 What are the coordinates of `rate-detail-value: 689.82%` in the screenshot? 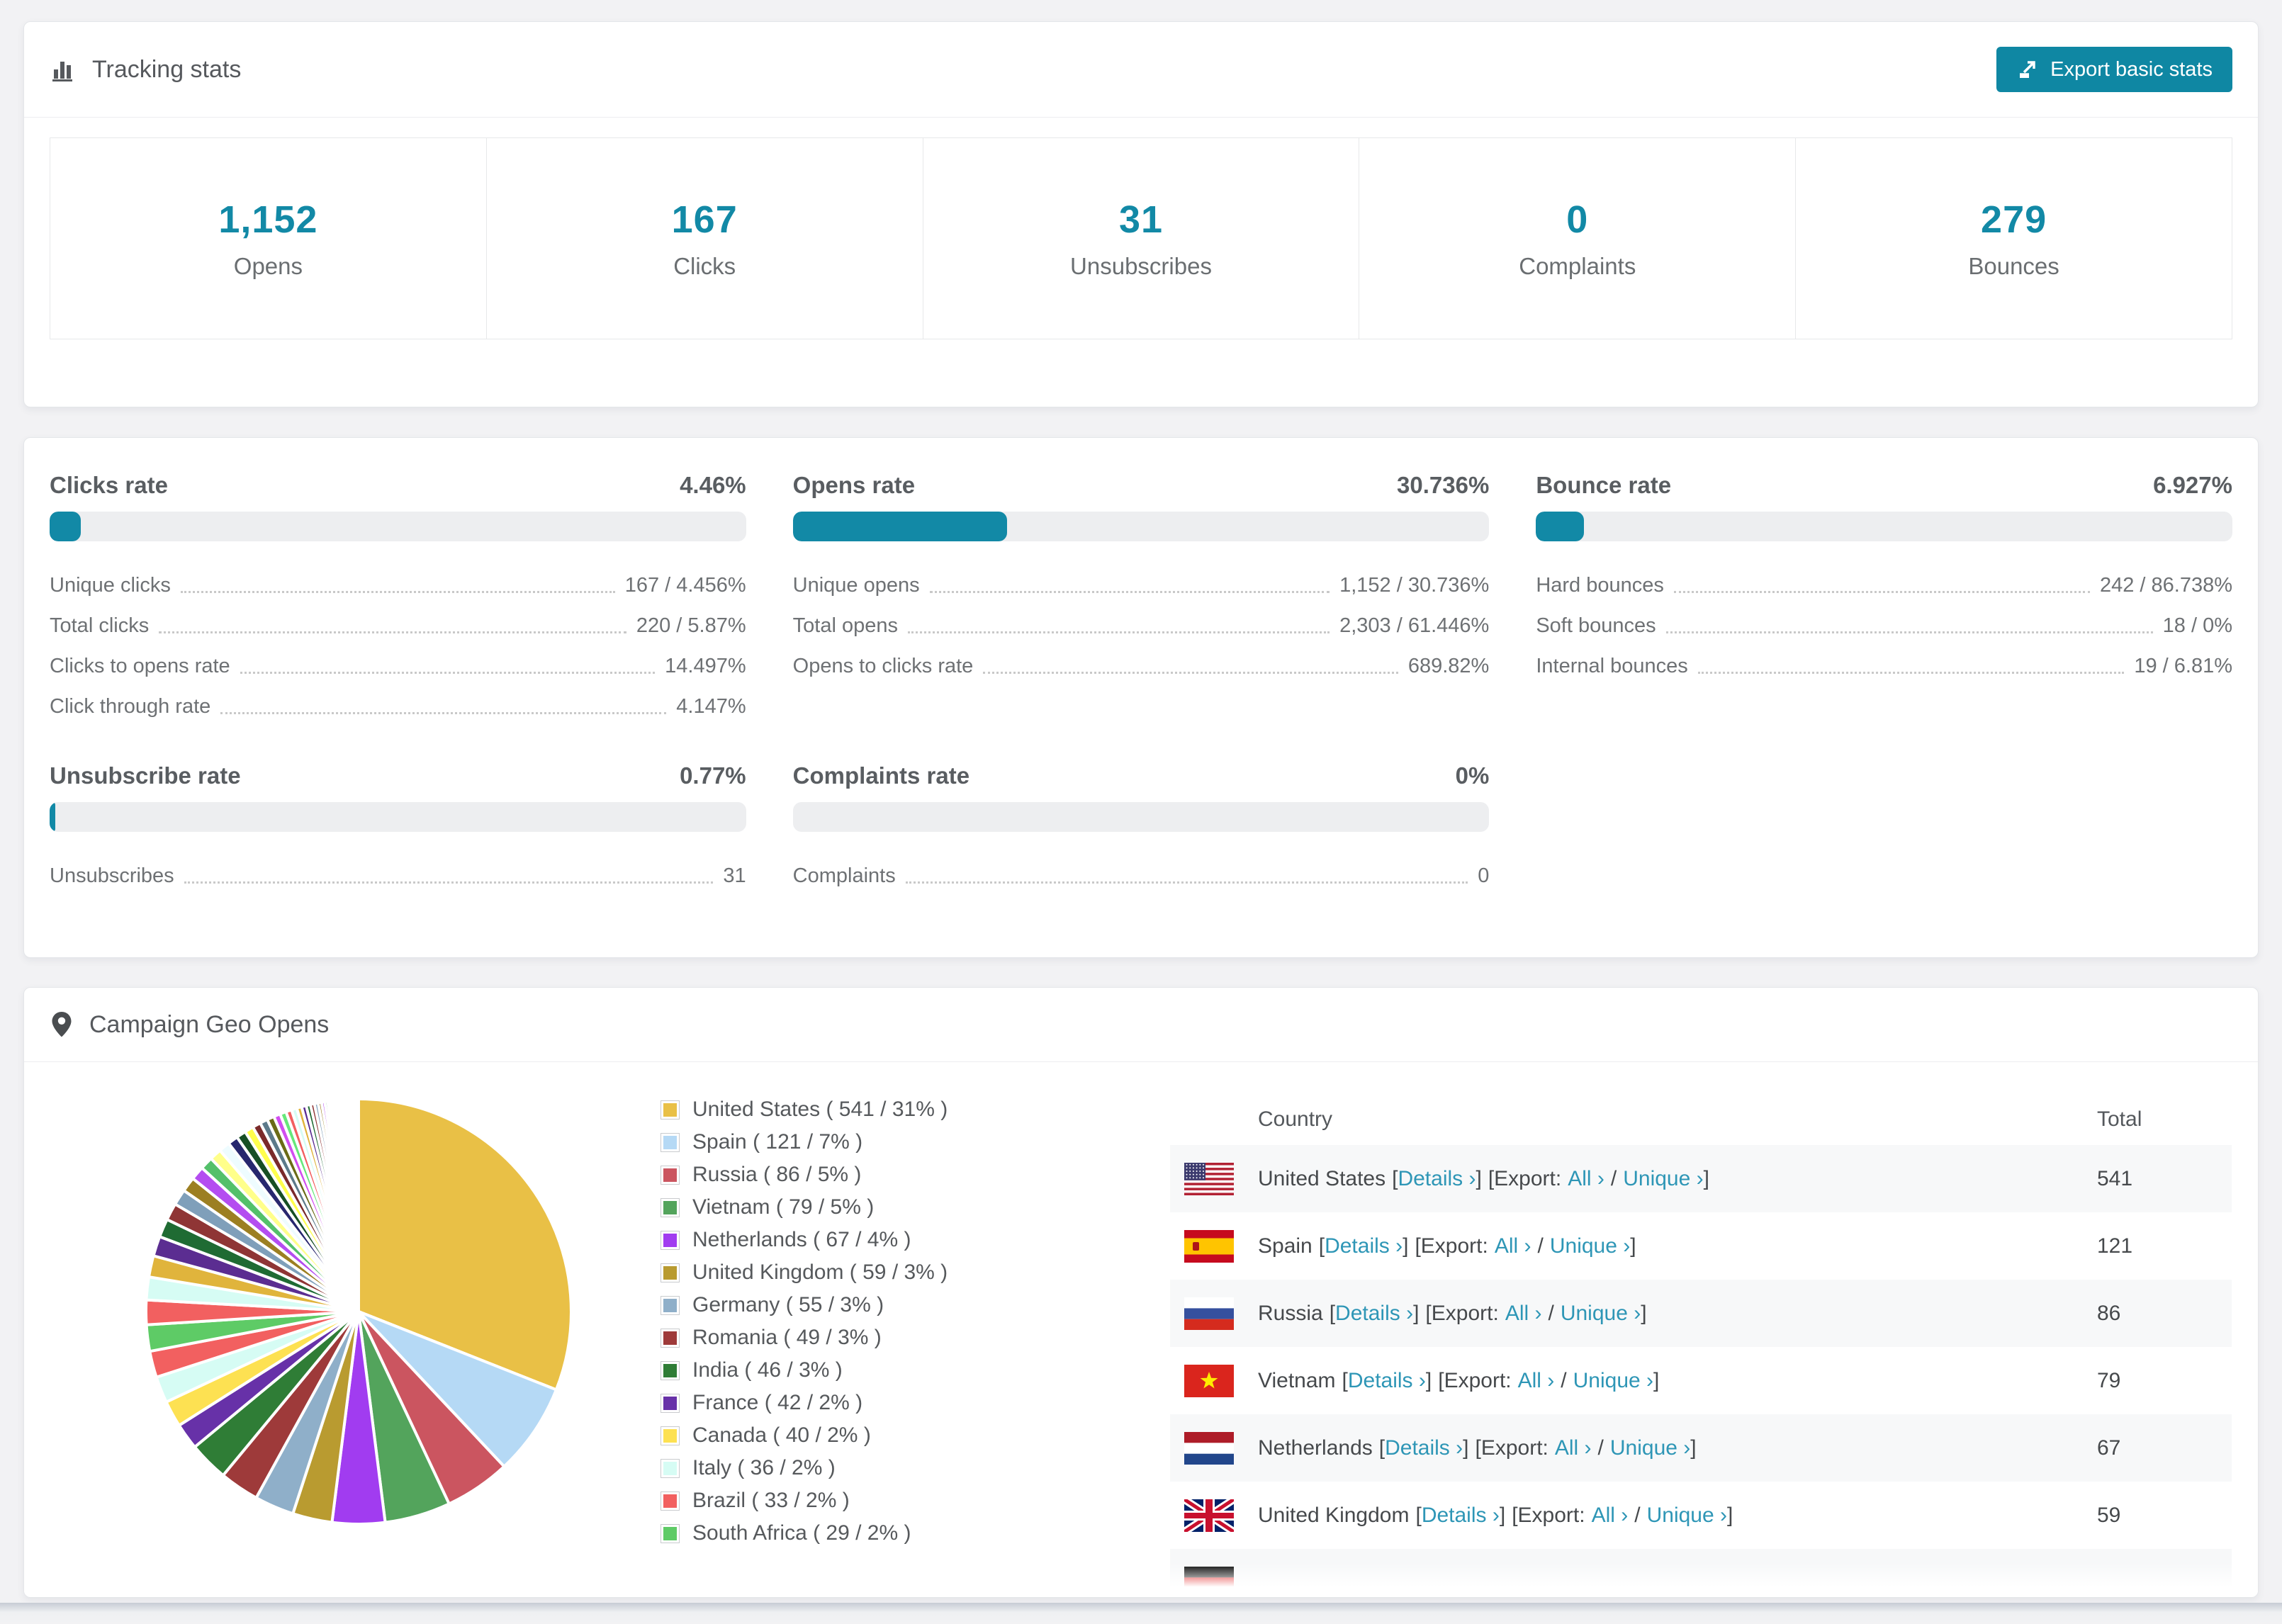 It's located at (1449, 666).